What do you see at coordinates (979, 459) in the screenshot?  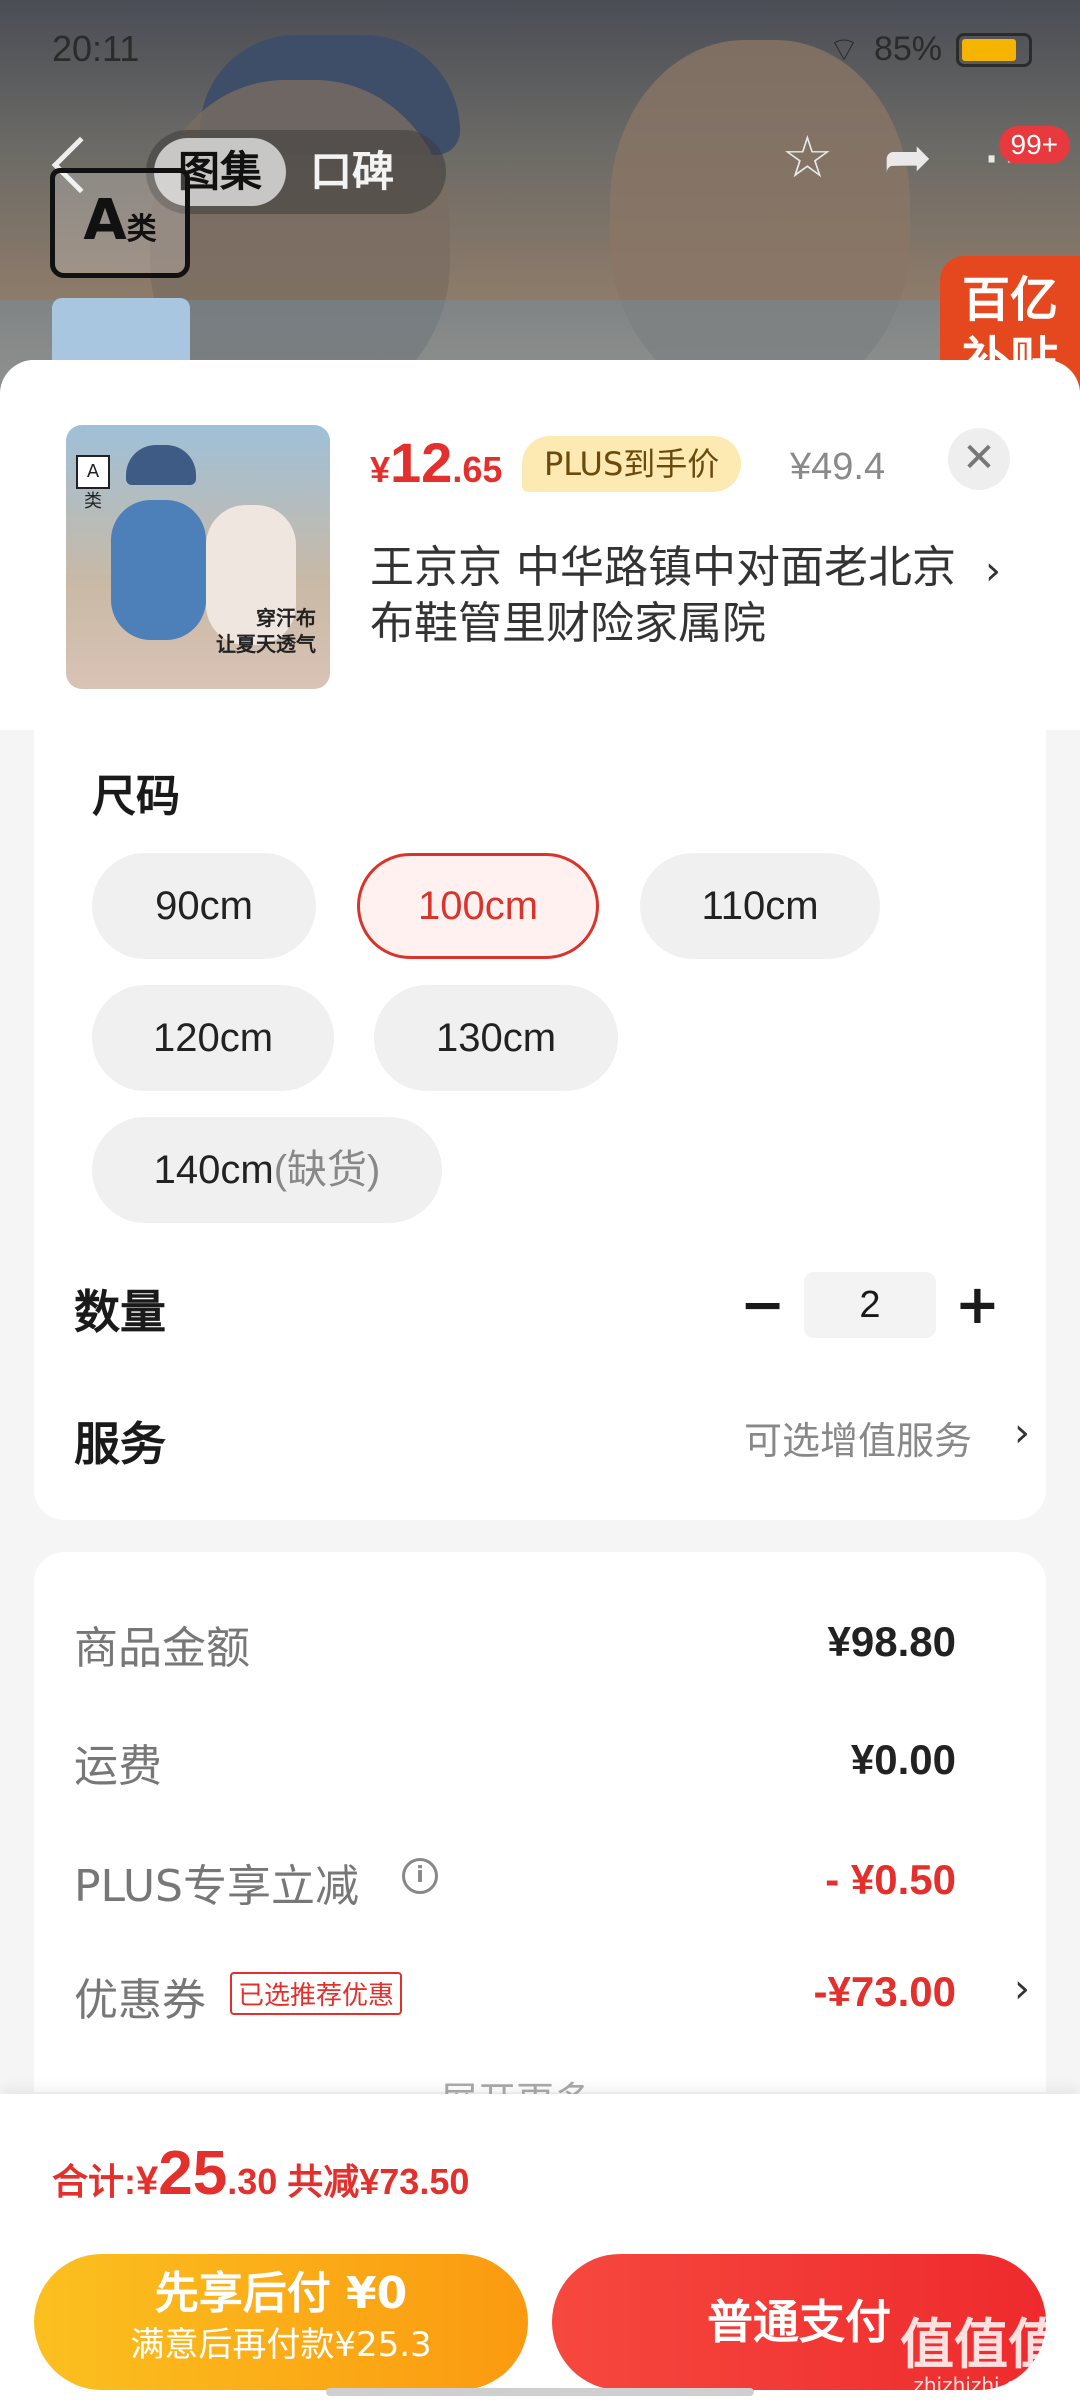 I see `close-icon: ✕` at bounding box center [979, 459].